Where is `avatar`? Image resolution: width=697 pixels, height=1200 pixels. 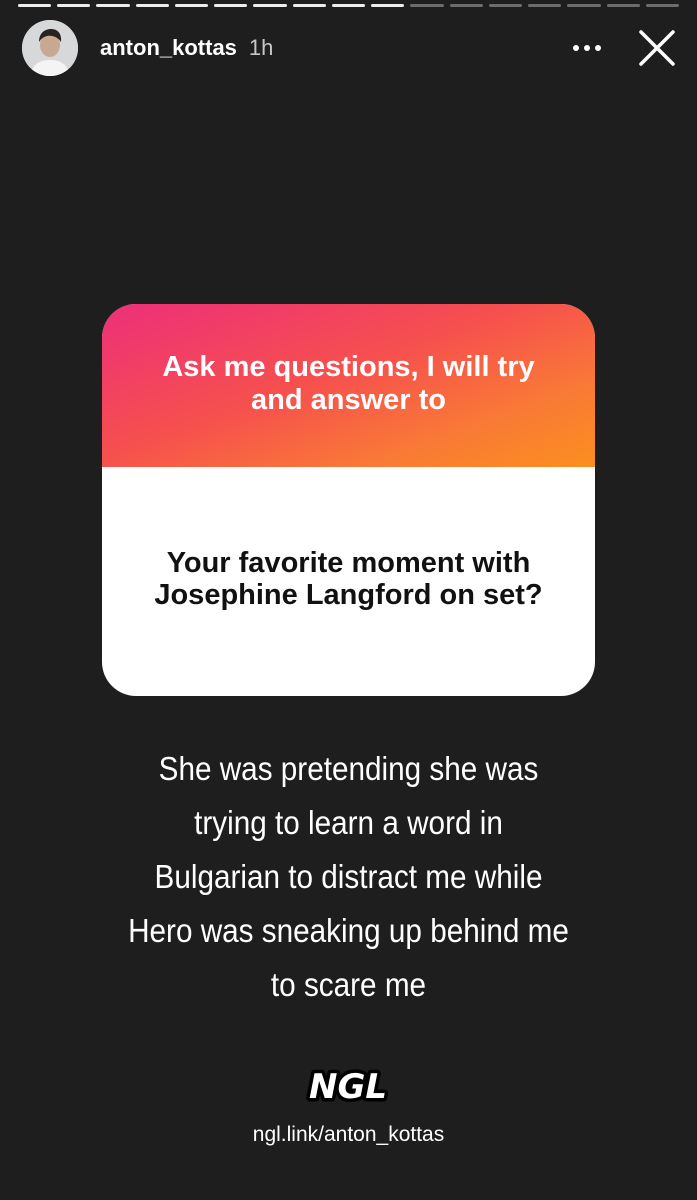 avatar is located at coordinates (50, 48).